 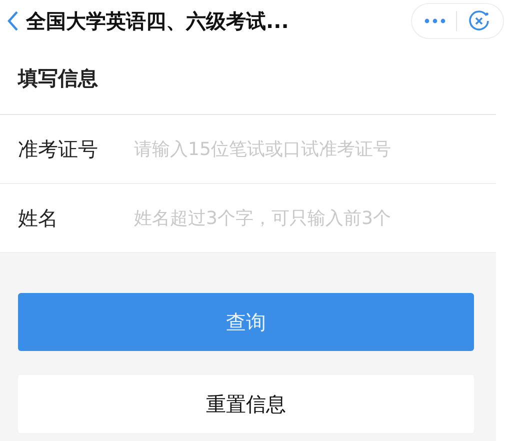 I want to click on more-icon, so click(x=435, y=21).